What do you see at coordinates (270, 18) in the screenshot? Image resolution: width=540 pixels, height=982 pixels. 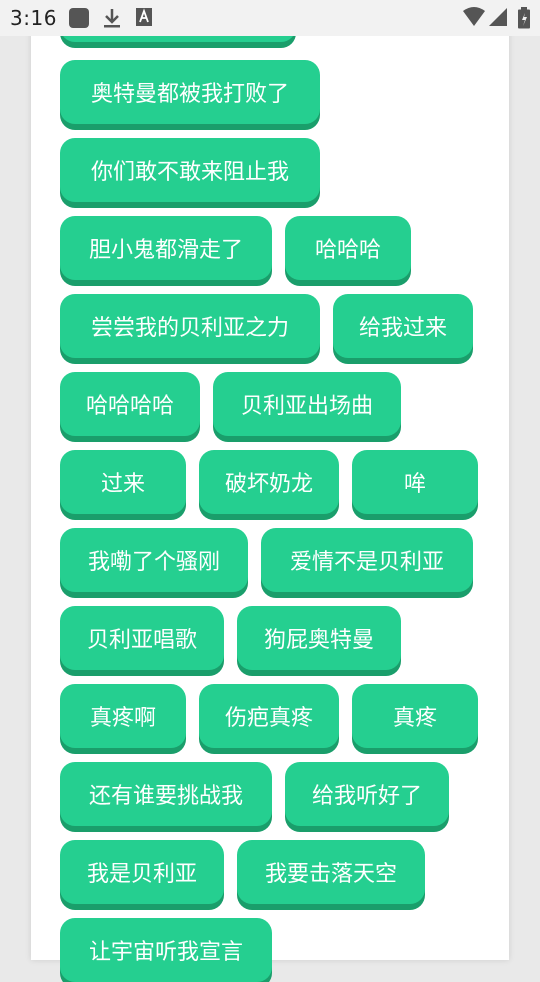 I see `status-bar: 3:16` at bounding box center [270, 18].